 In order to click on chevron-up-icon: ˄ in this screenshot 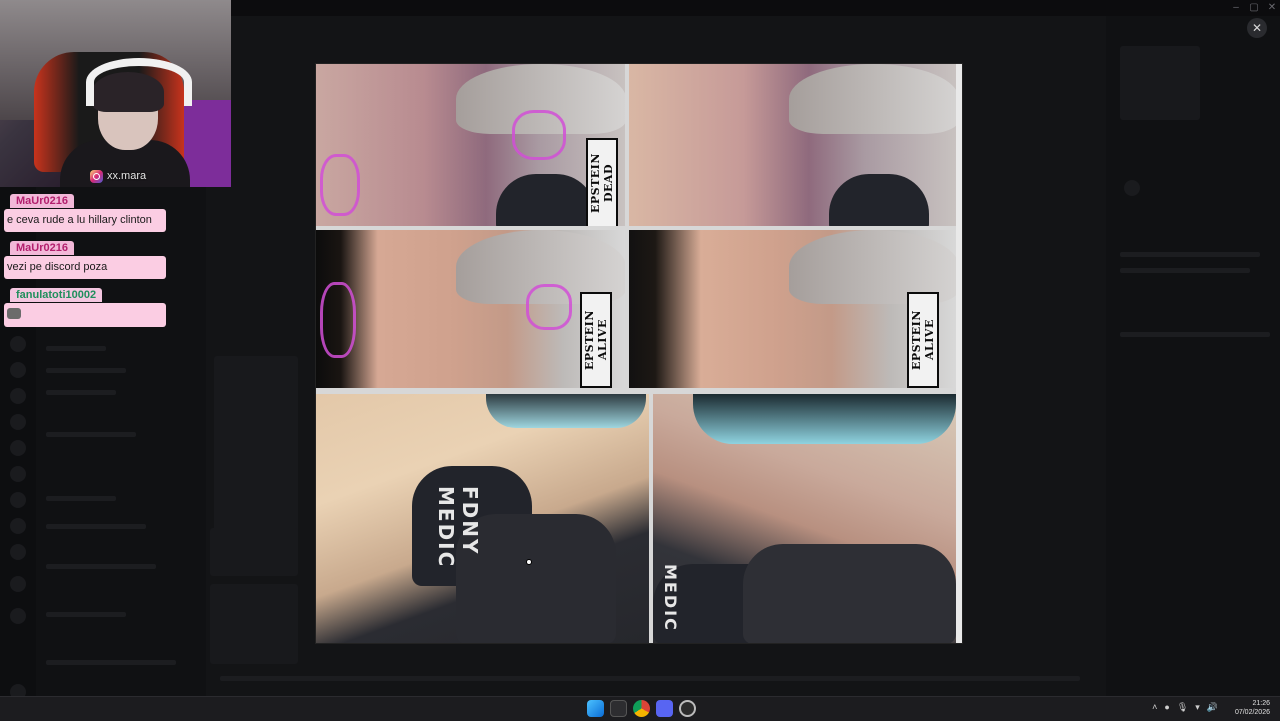, I will do `click(1154, 707)`.